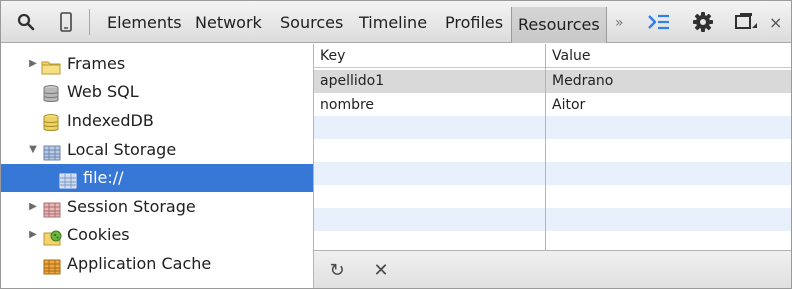  I want to click on sidebar-item-label: Frames, so click(96, 63).